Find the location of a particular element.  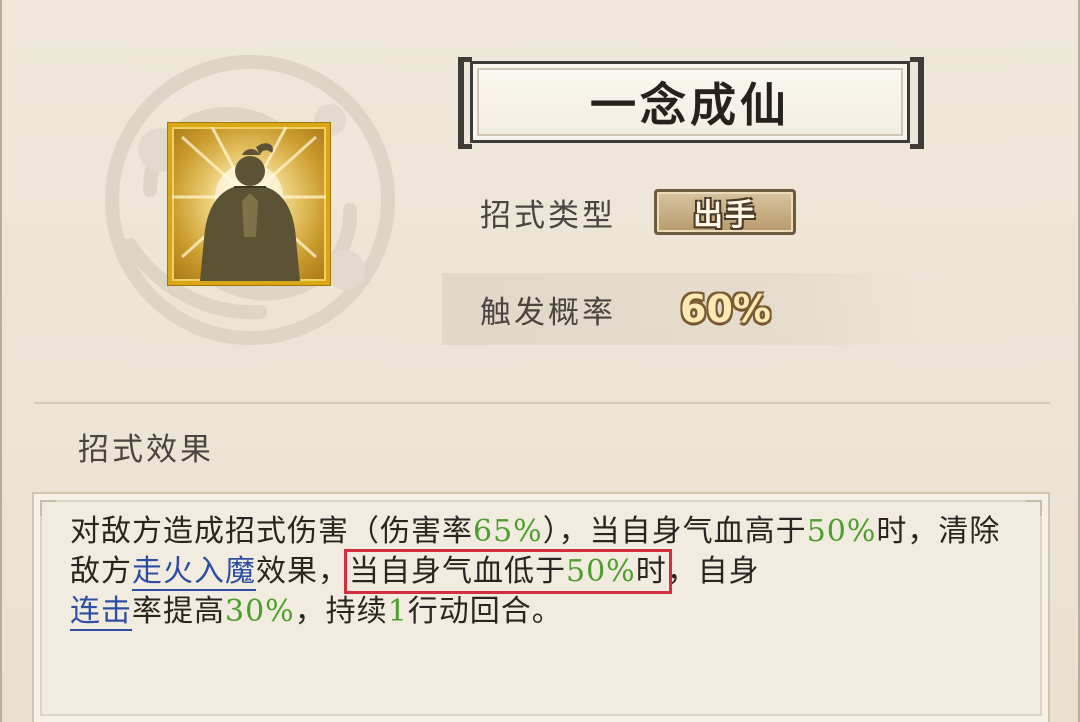

desc-text: ），当自身气血高于 is located at coordinates (674, 531).